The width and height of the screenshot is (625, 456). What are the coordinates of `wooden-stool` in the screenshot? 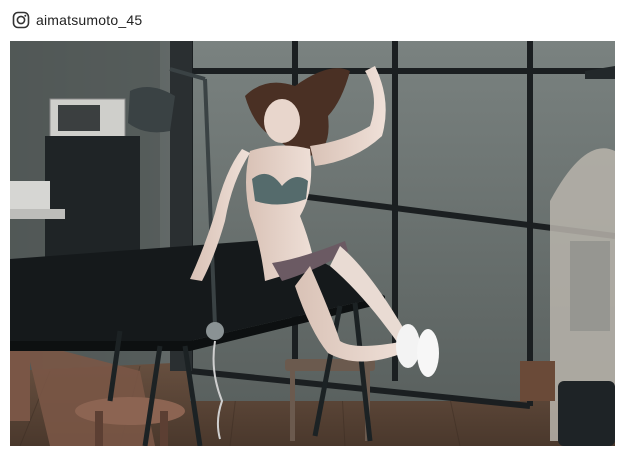 It's located at (537, 381).